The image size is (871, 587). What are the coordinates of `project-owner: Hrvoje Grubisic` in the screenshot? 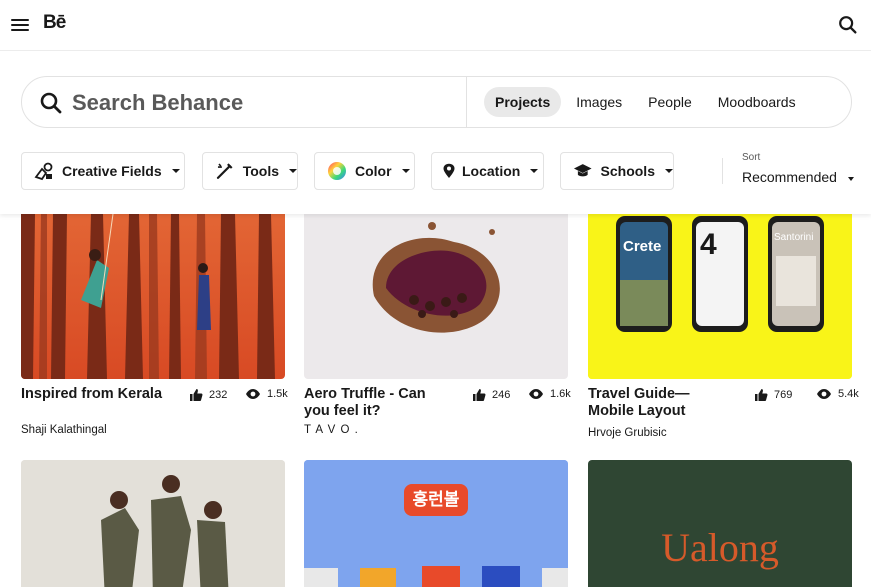 It's located at (627, 433).